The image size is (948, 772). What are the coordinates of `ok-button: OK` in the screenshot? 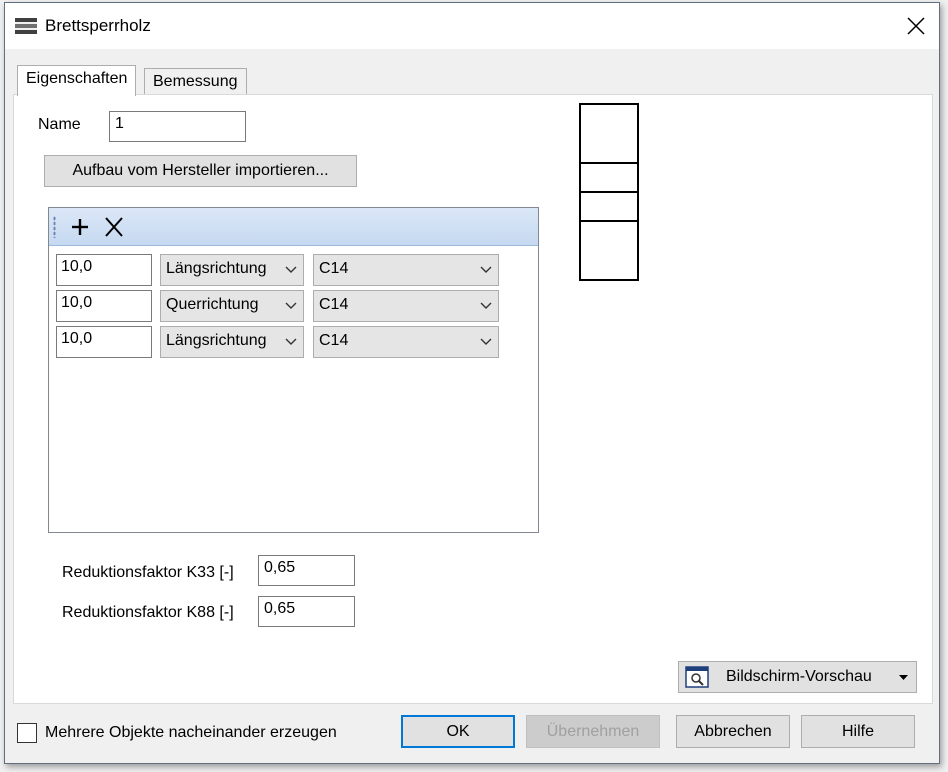 It's located at (458, 731).